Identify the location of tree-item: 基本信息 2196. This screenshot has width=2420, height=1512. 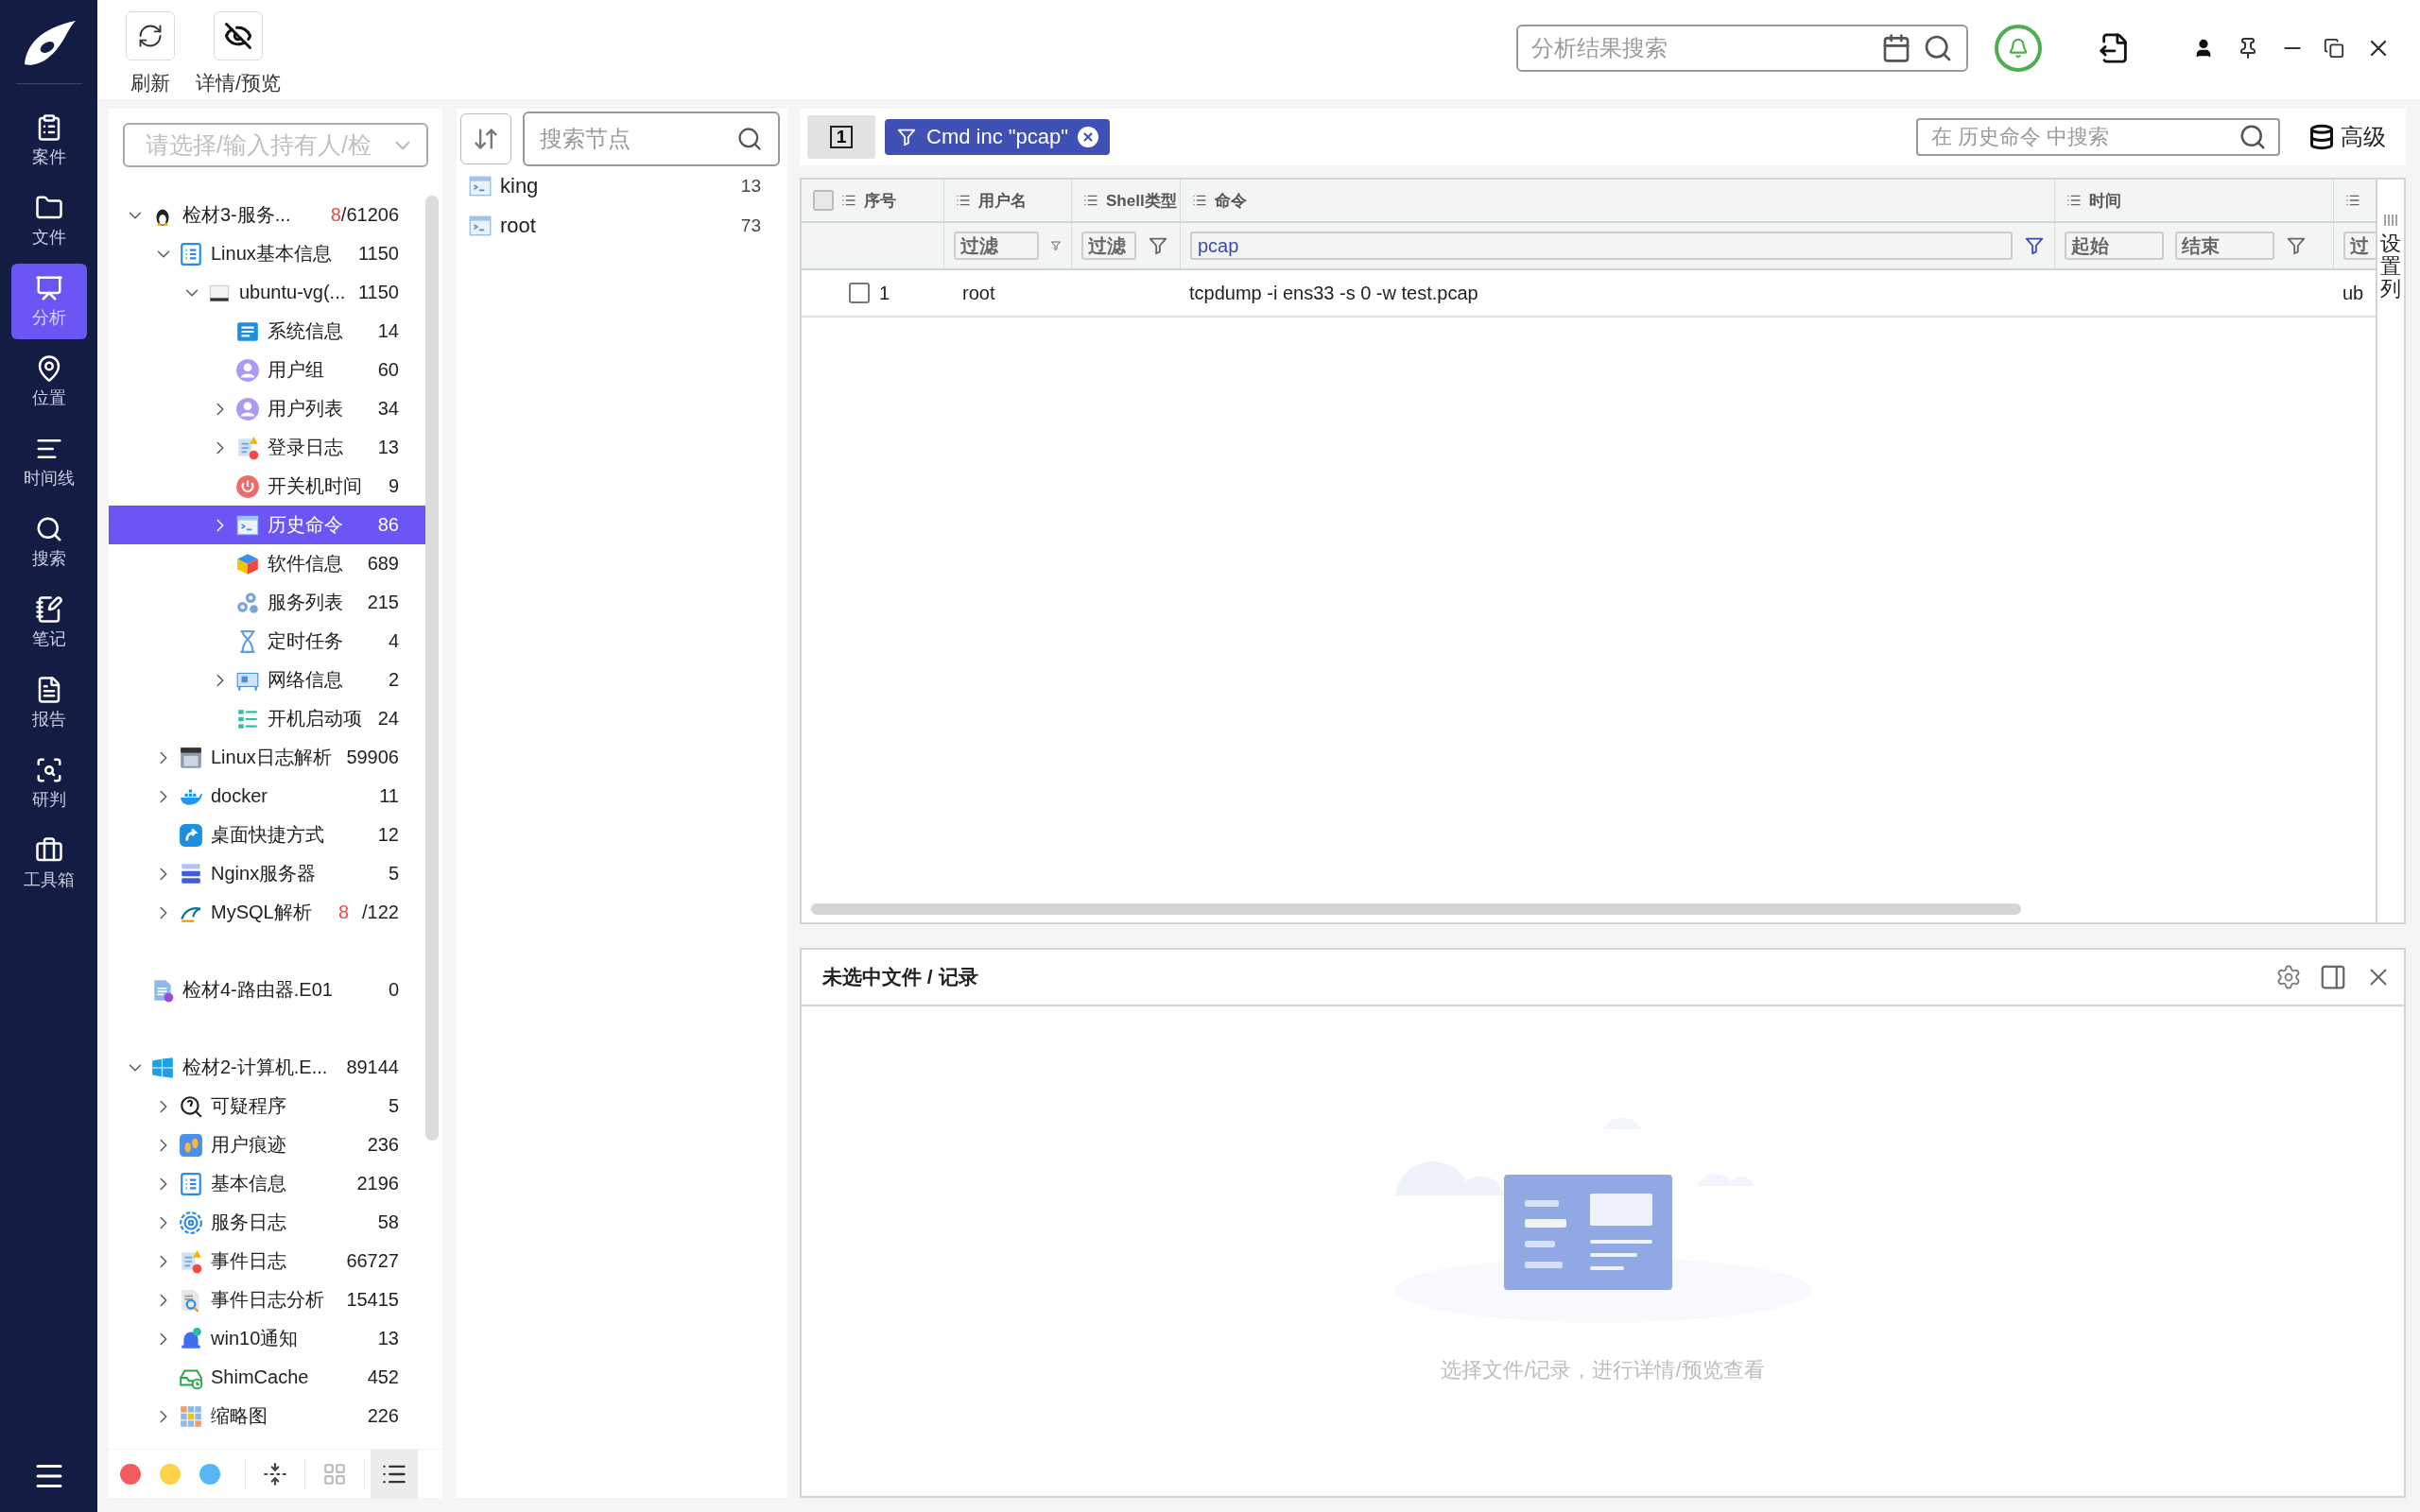
(267, 1183).